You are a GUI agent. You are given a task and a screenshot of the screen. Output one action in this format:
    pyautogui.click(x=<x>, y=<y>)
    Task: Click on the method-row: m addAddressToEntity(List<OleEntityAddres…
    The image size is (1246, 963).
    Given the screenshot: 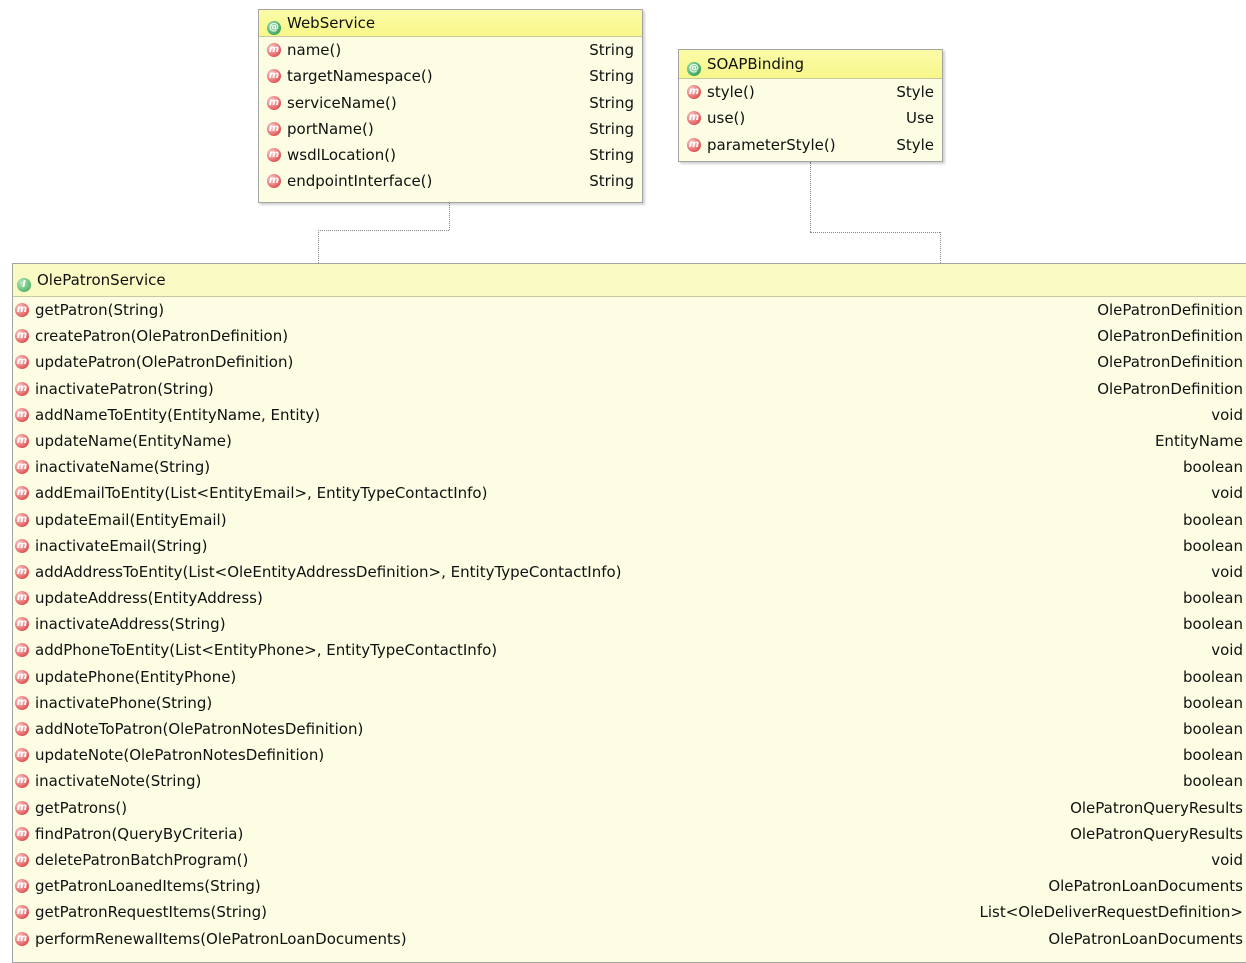 What is the action you would take?
    pyautogui.click(x=629, y=572)
    